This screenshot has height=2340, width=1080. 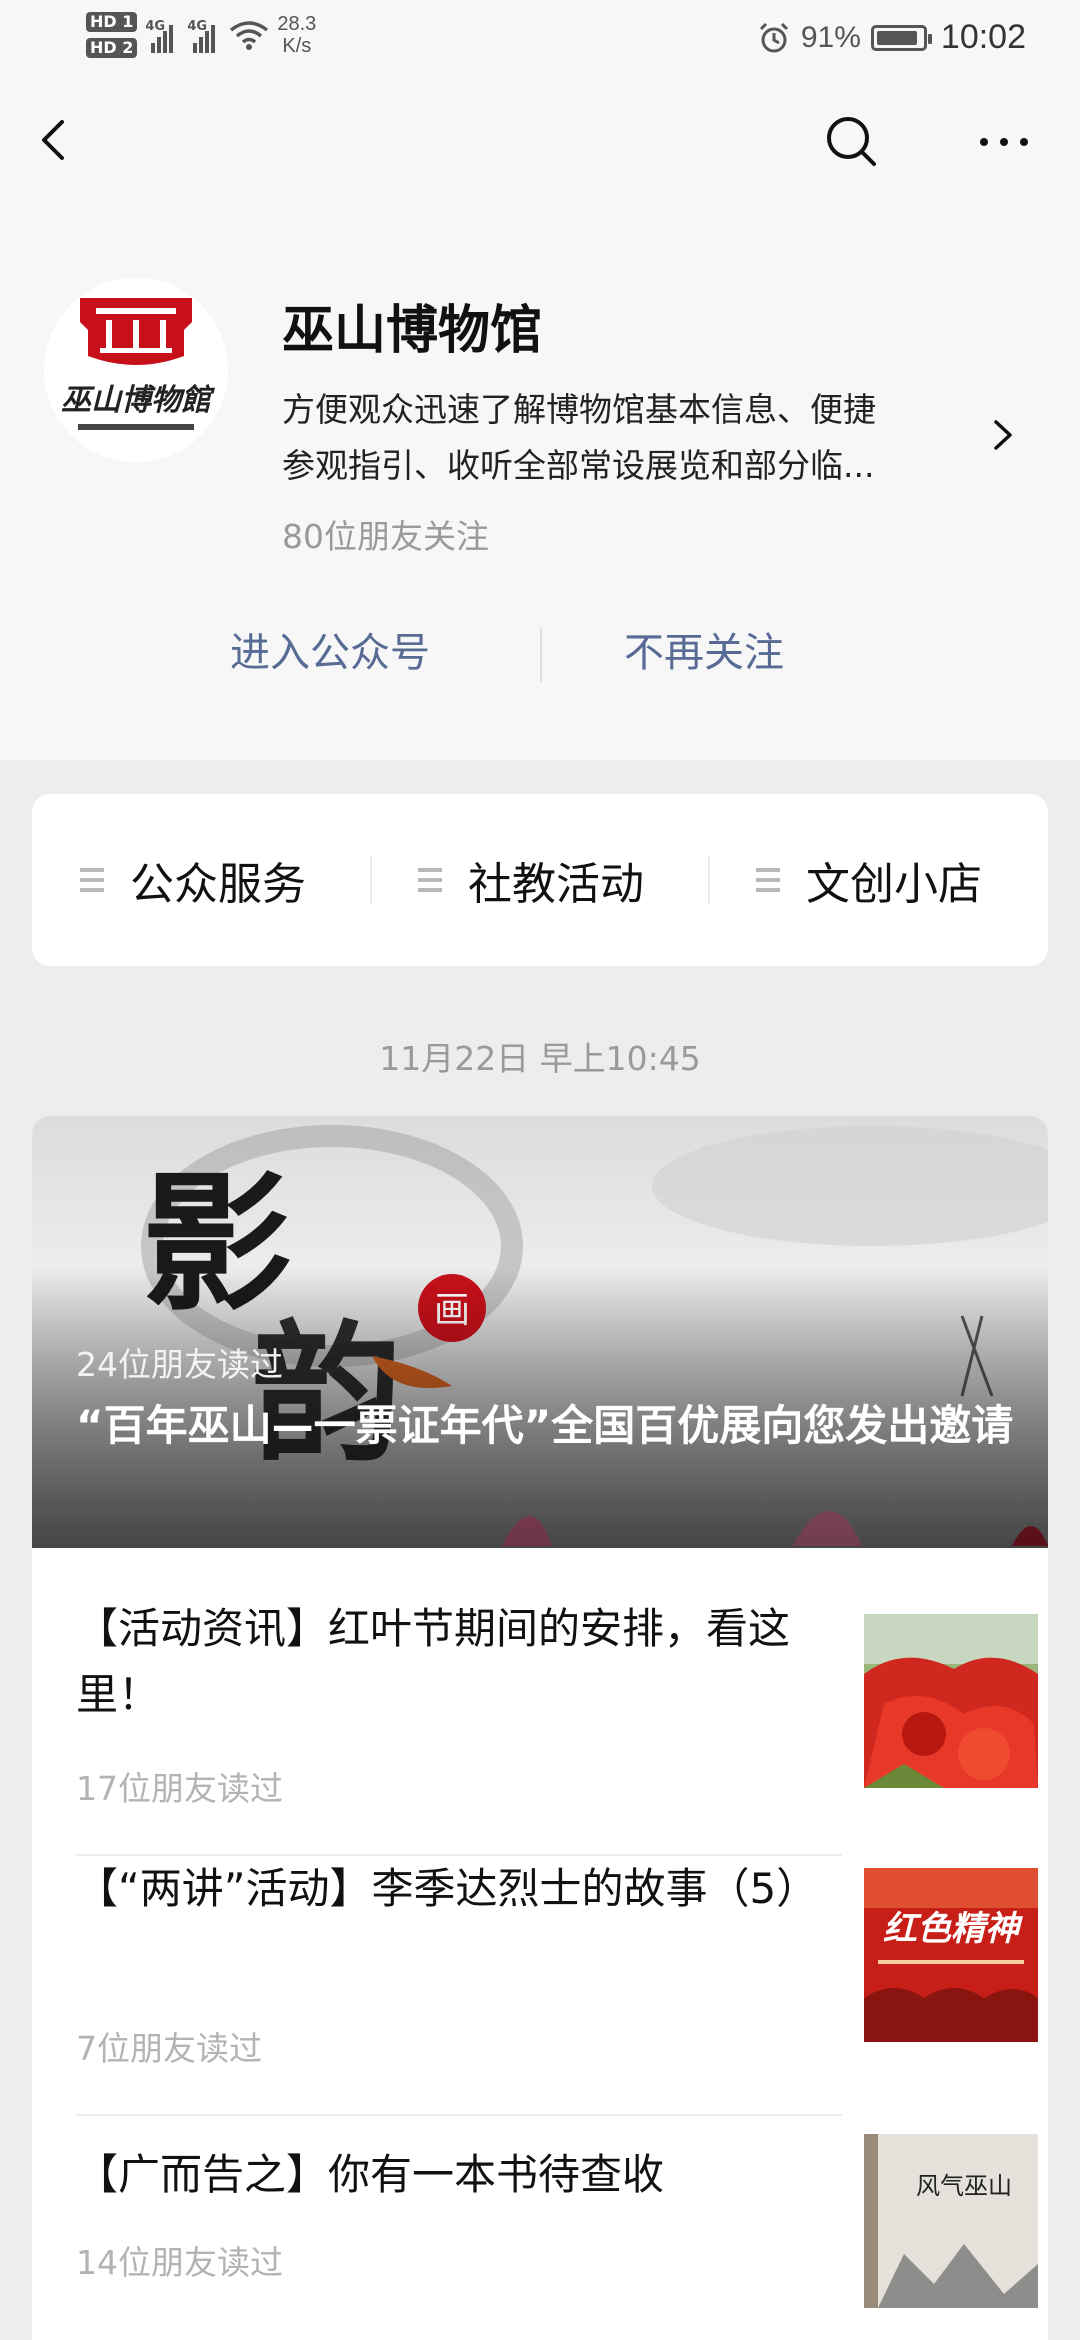 I want to click on article-thumbnail: 红色精神, so click(x=951, y=1955).